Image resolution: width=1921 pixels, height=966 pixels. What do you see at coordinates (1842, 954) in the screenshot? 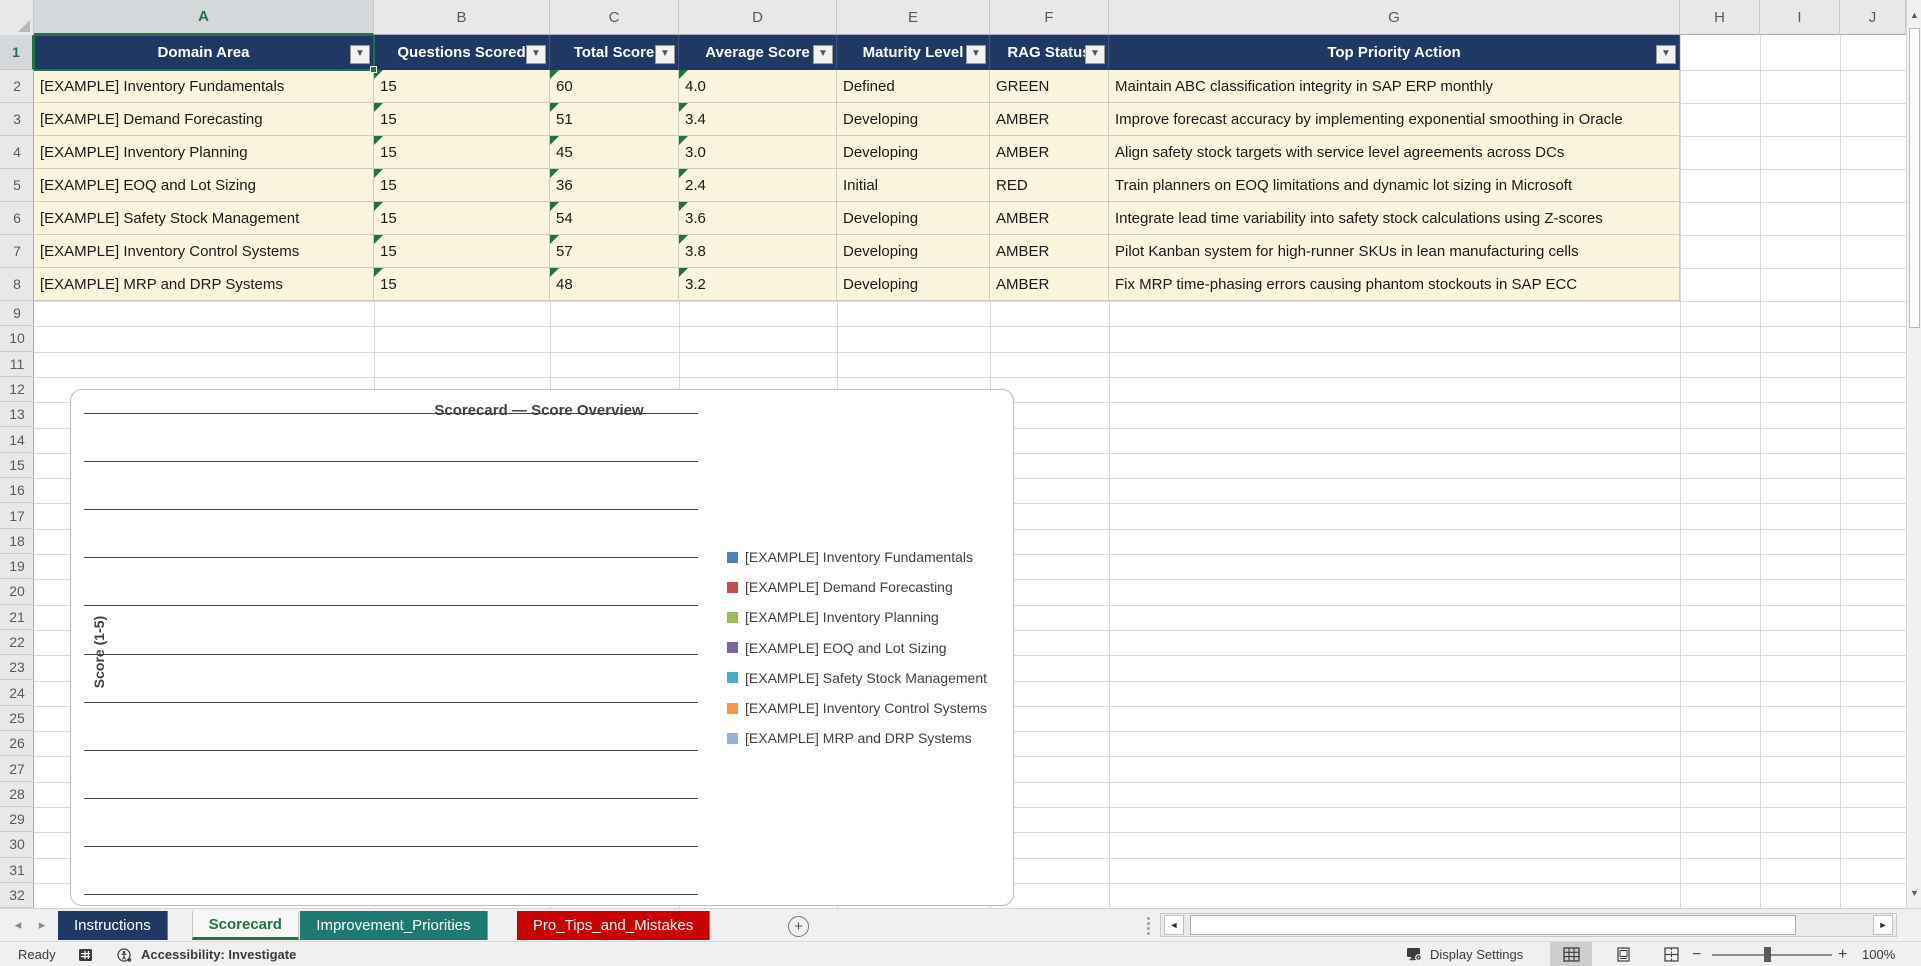
I see `zoom-in-button: +` at bounding box center [1842, 954].